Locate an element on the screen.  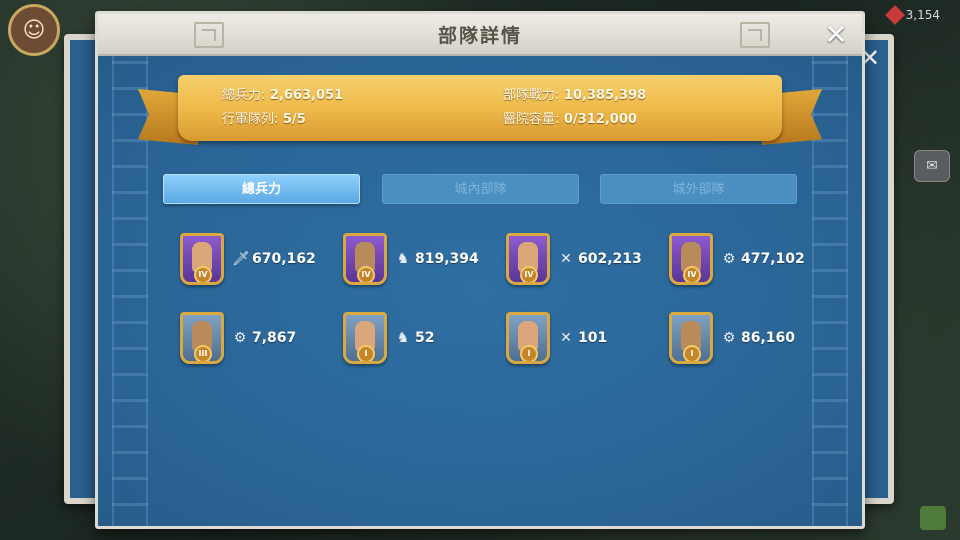
hospital-capacity-stat: 醫院容量: 0/312,000 is located at coordinates (570, 117).